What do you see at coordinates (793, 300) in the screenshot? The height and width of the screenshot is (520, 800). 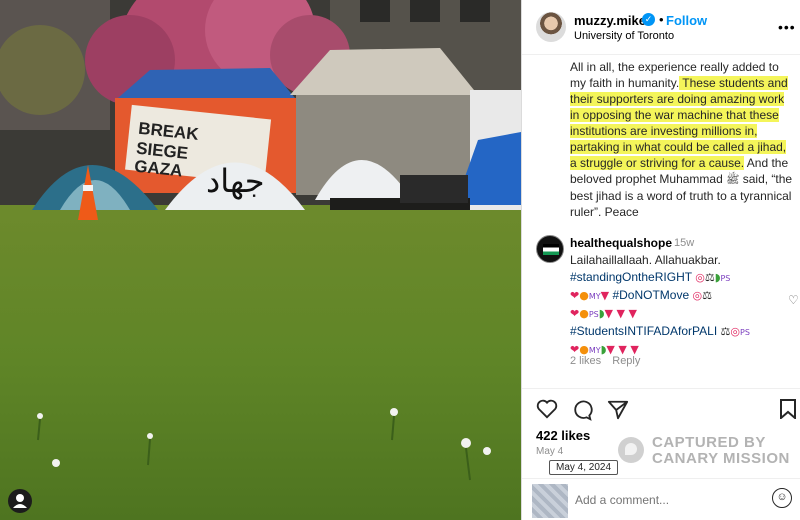 I see `comment-like-heart-icon: ♡` at bounding box center [793, 300].